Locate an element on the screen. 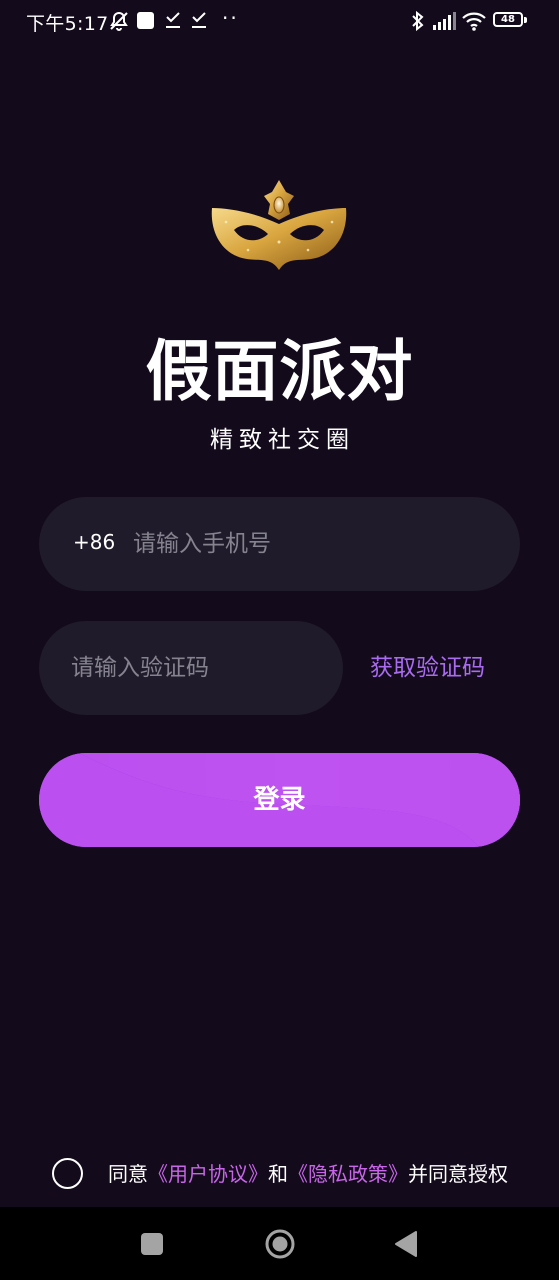  agreement-checkbox is located at coordinates (67, 1173).